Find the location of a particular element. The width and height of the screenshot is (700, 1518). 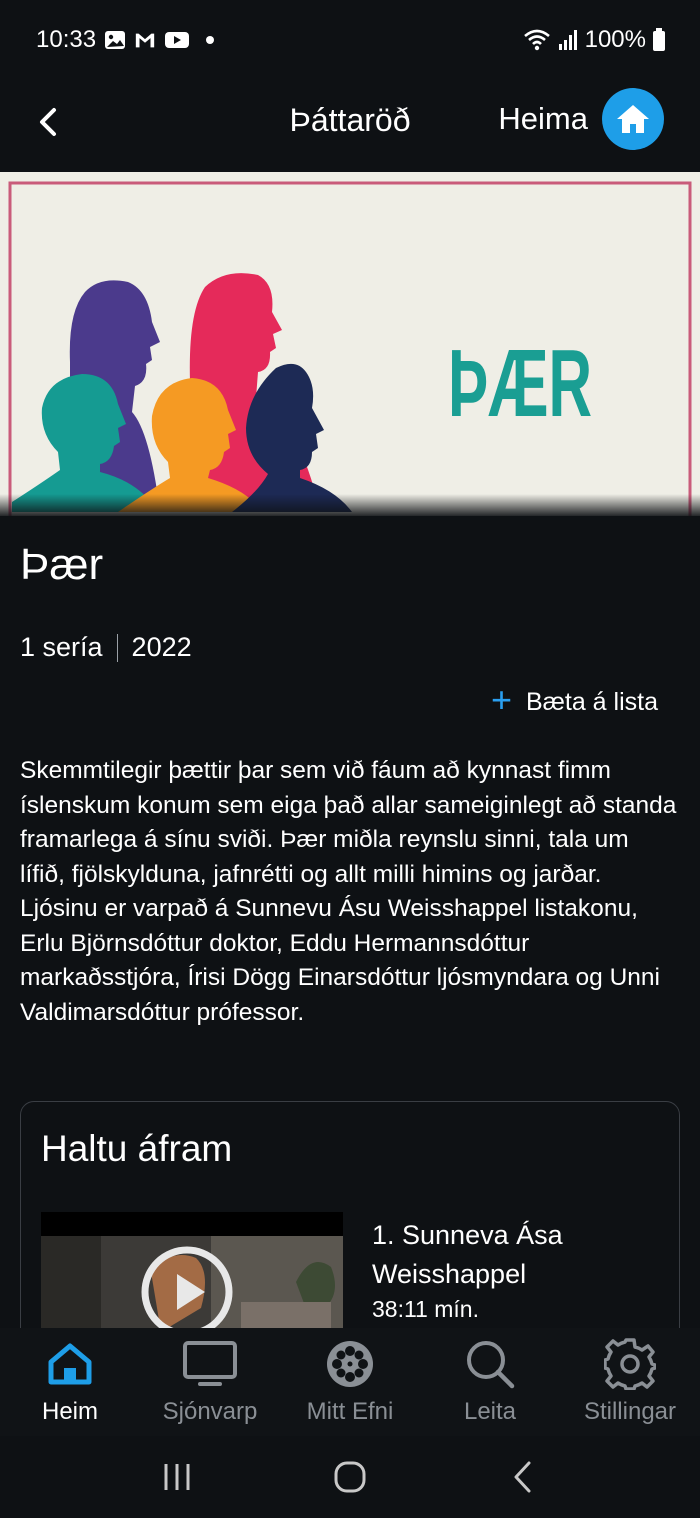

system-home-button is located at coordinates (350, 1477).